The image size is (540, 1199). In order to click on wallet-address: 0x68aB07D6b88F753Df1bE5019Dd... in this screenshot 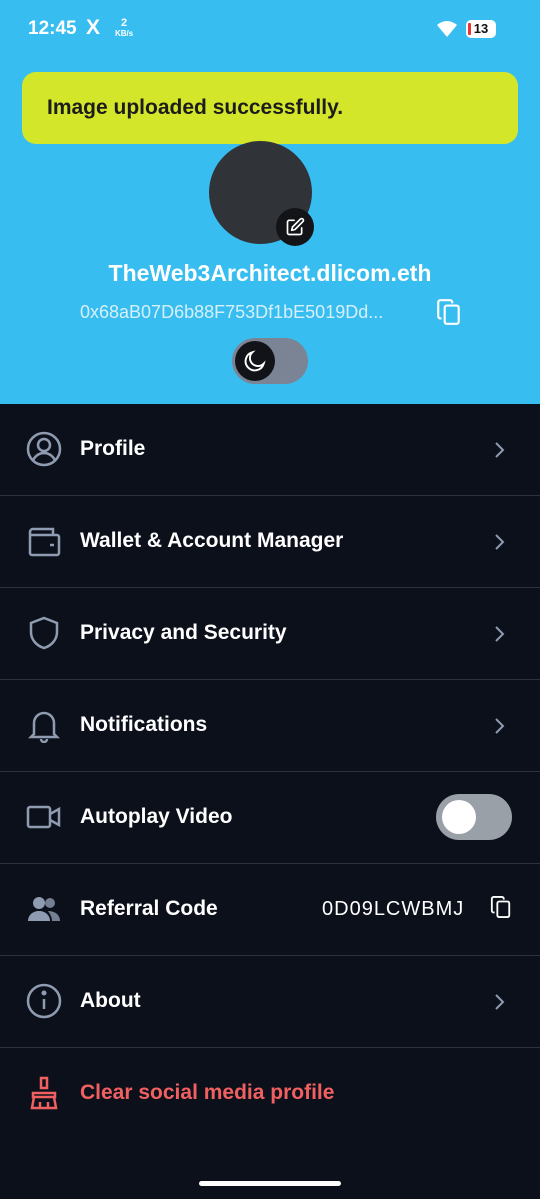, I will do `click(232, 312)`.